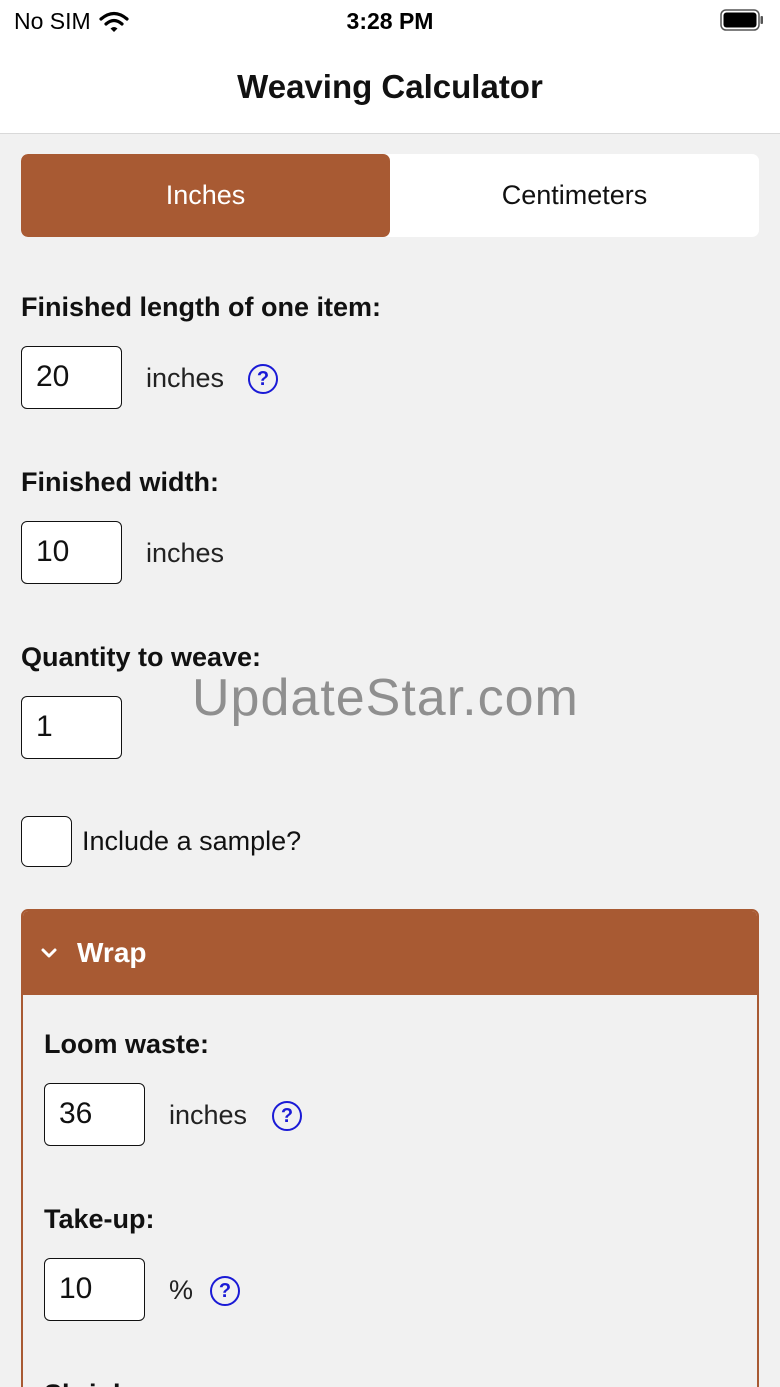 The width and height of the screenshot is (780, 1387). What do you see at coordinates (185, 378) in the screenshot?
I see `finished-length-unit: inches` at bounding box center [185, 378].